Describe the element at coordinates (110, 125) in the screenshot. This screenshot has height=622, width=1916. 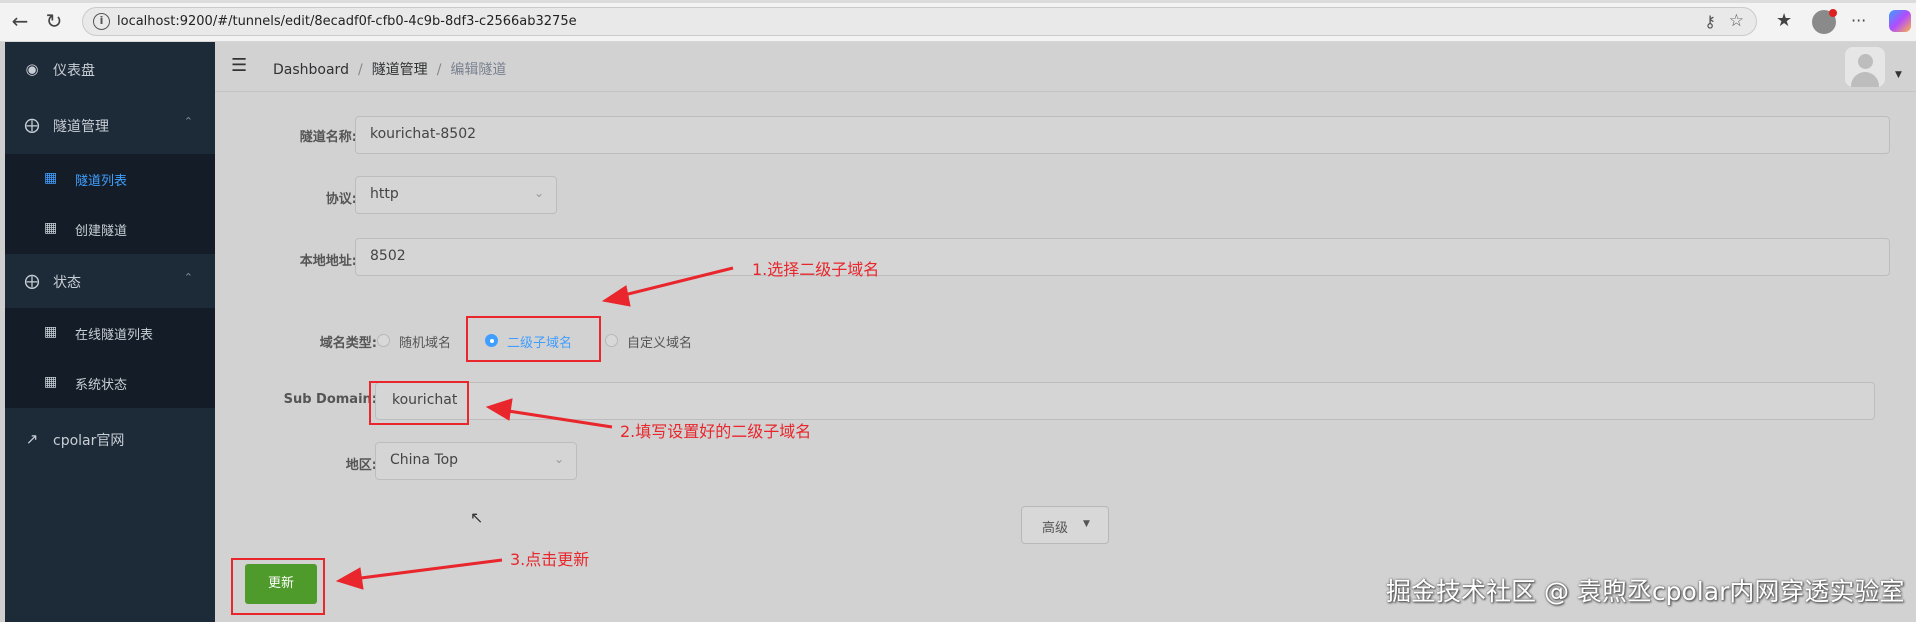
I see `sidebar-item-tunnel-management: ⨁ 隧道管理 ⌃` at that location.